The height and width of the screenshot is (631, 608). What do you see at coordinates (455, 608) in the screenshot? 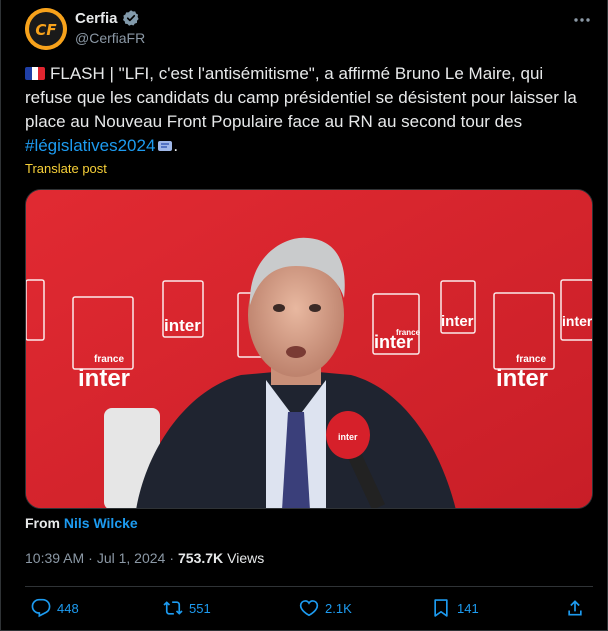
I see `bookmark-button: 141` at bounding box center [455, 608].